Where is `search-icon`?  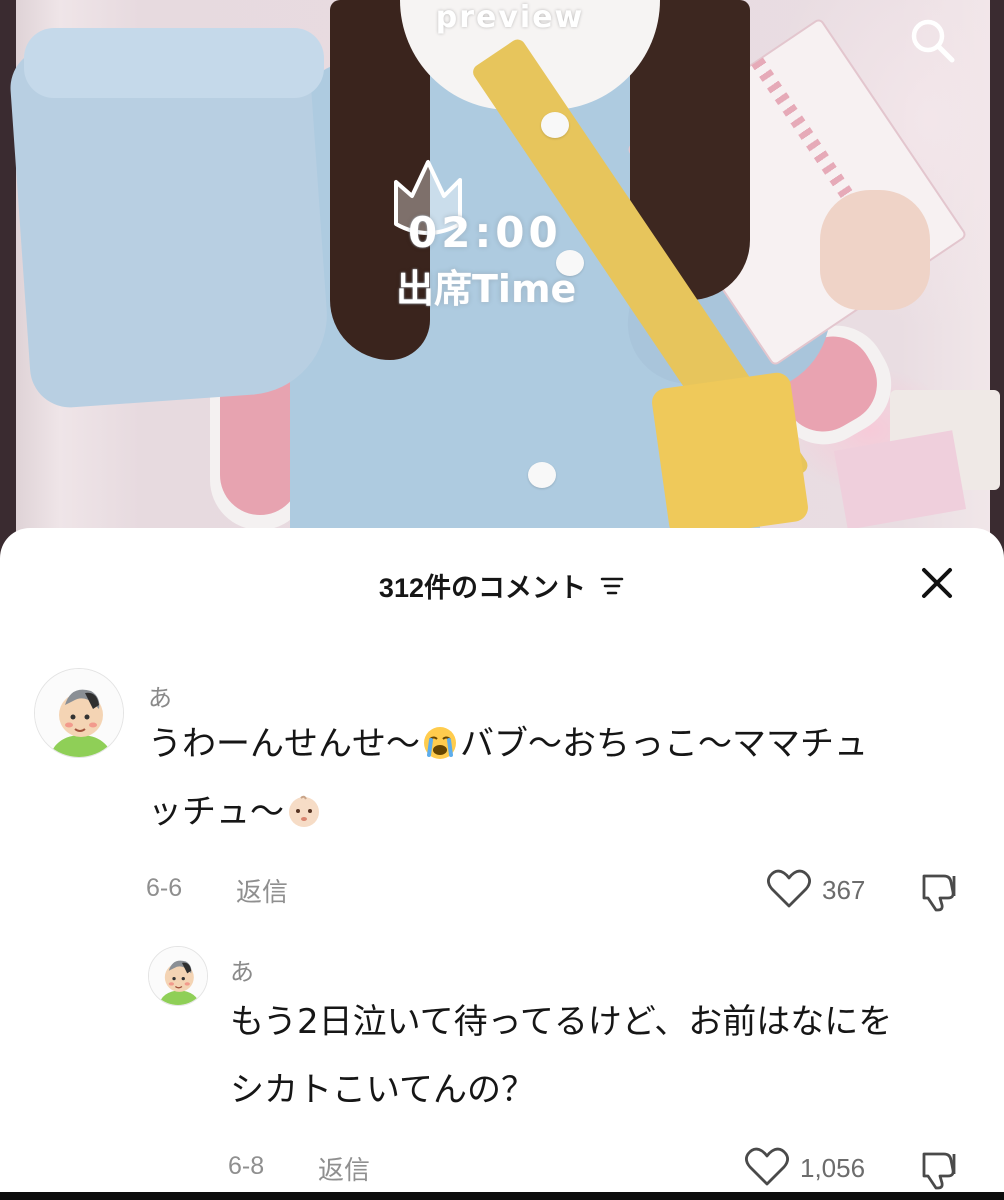
search-icon is located at coordinates (932, 40).